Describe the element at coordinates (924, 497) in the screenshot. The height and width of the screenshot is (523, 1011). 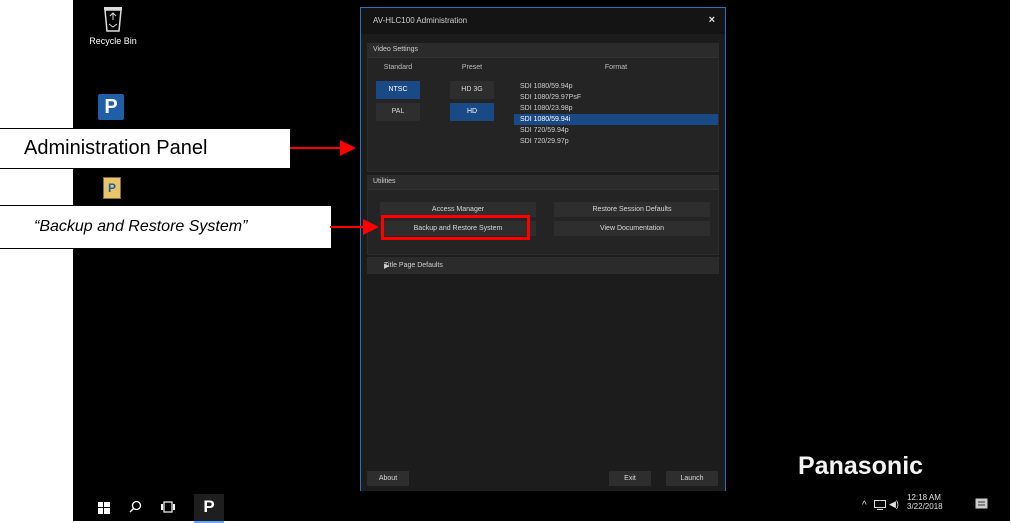
I see `clock-time: 12:18 AM` at that location.